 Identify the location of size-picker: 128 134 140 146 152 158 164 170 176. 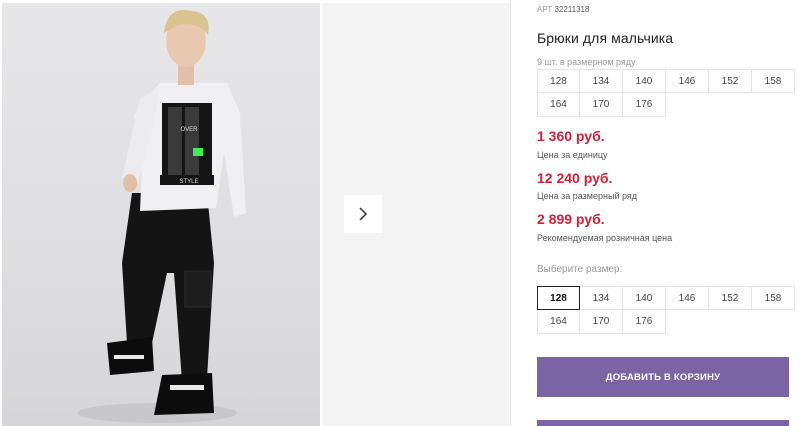
(666, 310).